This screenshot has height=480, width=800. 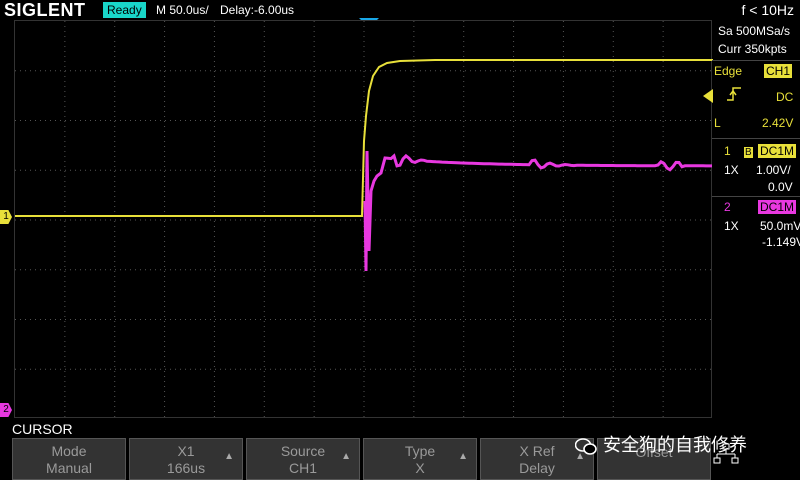 What do you see at coordinates (182, 10) in the screenshot?
I see `timebase-readout: M 50.0us/` at bounding box center [182, 10].